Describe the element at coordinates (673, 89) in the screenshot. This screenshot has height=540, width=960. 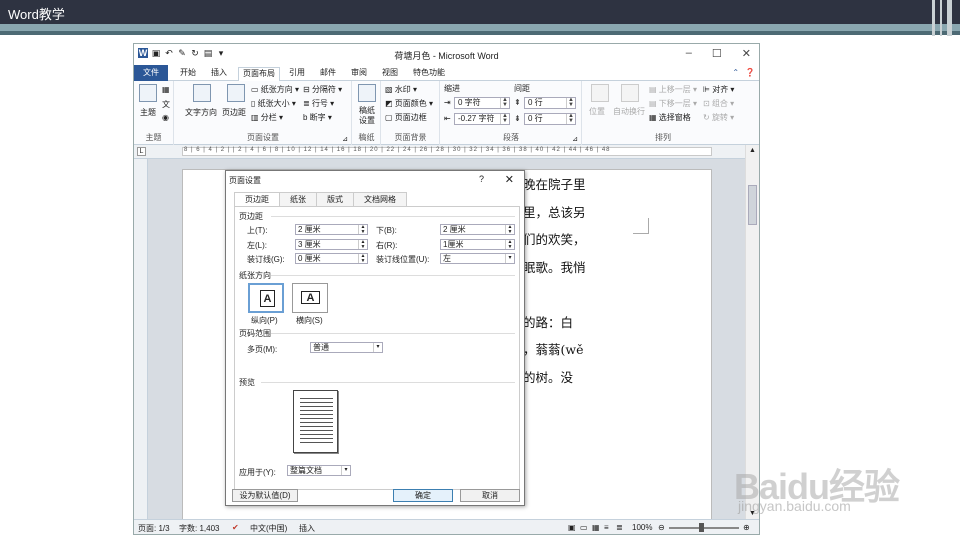
I see `bring-forward-button: ▤ 上移一层 ▾` at that location.